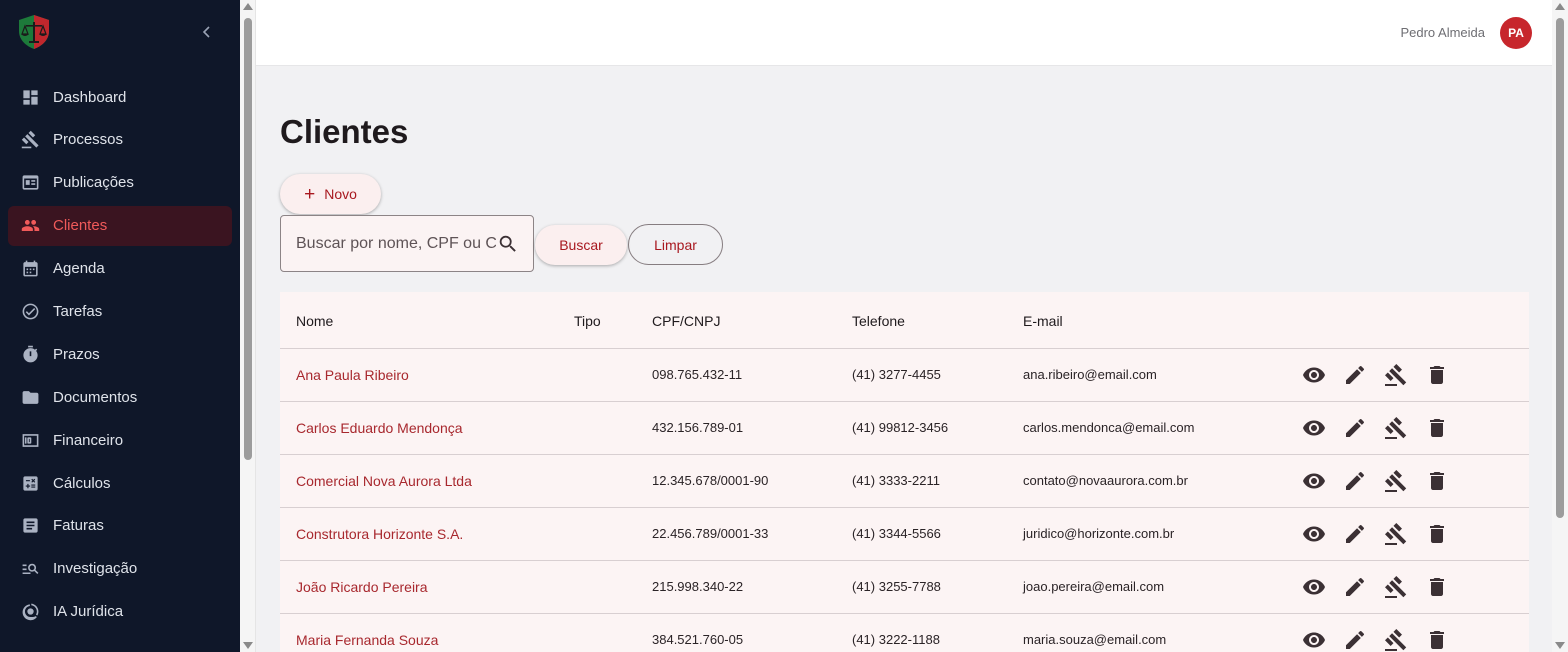 Image resolution: width=1568 pixels, height=652 pixels. Describe the element at coordinates (396, 244) in the screenshot. I see `search-input` at that location.